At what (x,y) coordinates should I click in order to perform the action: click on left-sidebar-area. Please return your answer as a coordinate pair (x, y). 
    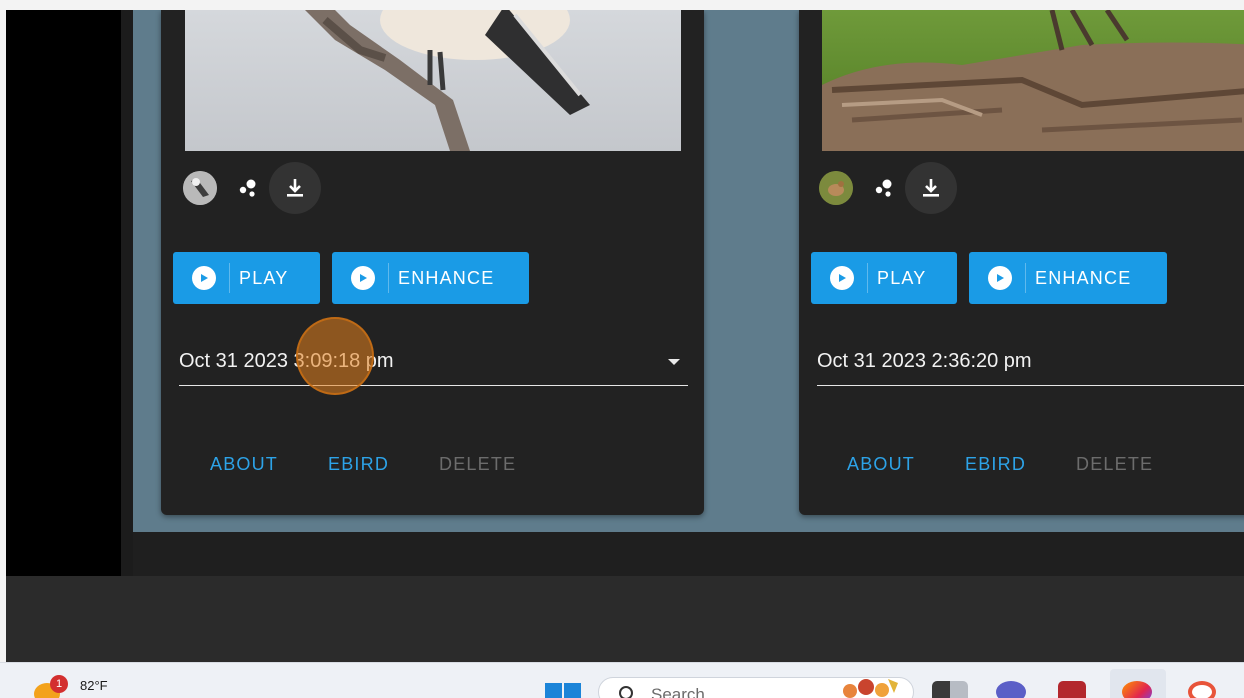
    Looking at the image, I should click on (63, 293).